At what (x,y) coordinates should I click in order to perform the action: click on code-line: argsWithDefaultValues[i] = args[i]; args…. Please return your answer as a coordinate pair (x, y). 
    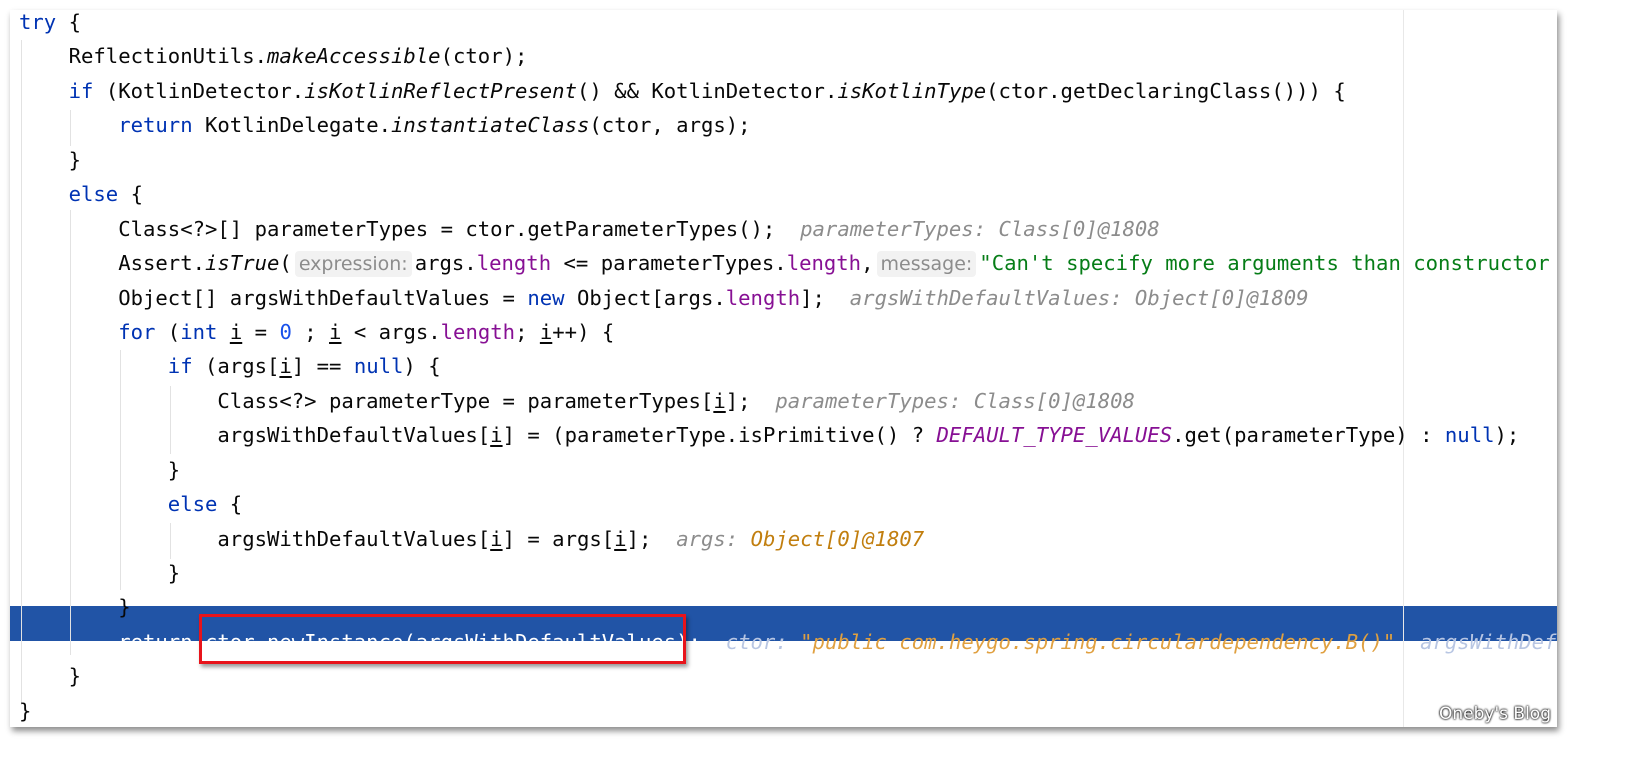
    Looking at the image, I should click on (788, 539).